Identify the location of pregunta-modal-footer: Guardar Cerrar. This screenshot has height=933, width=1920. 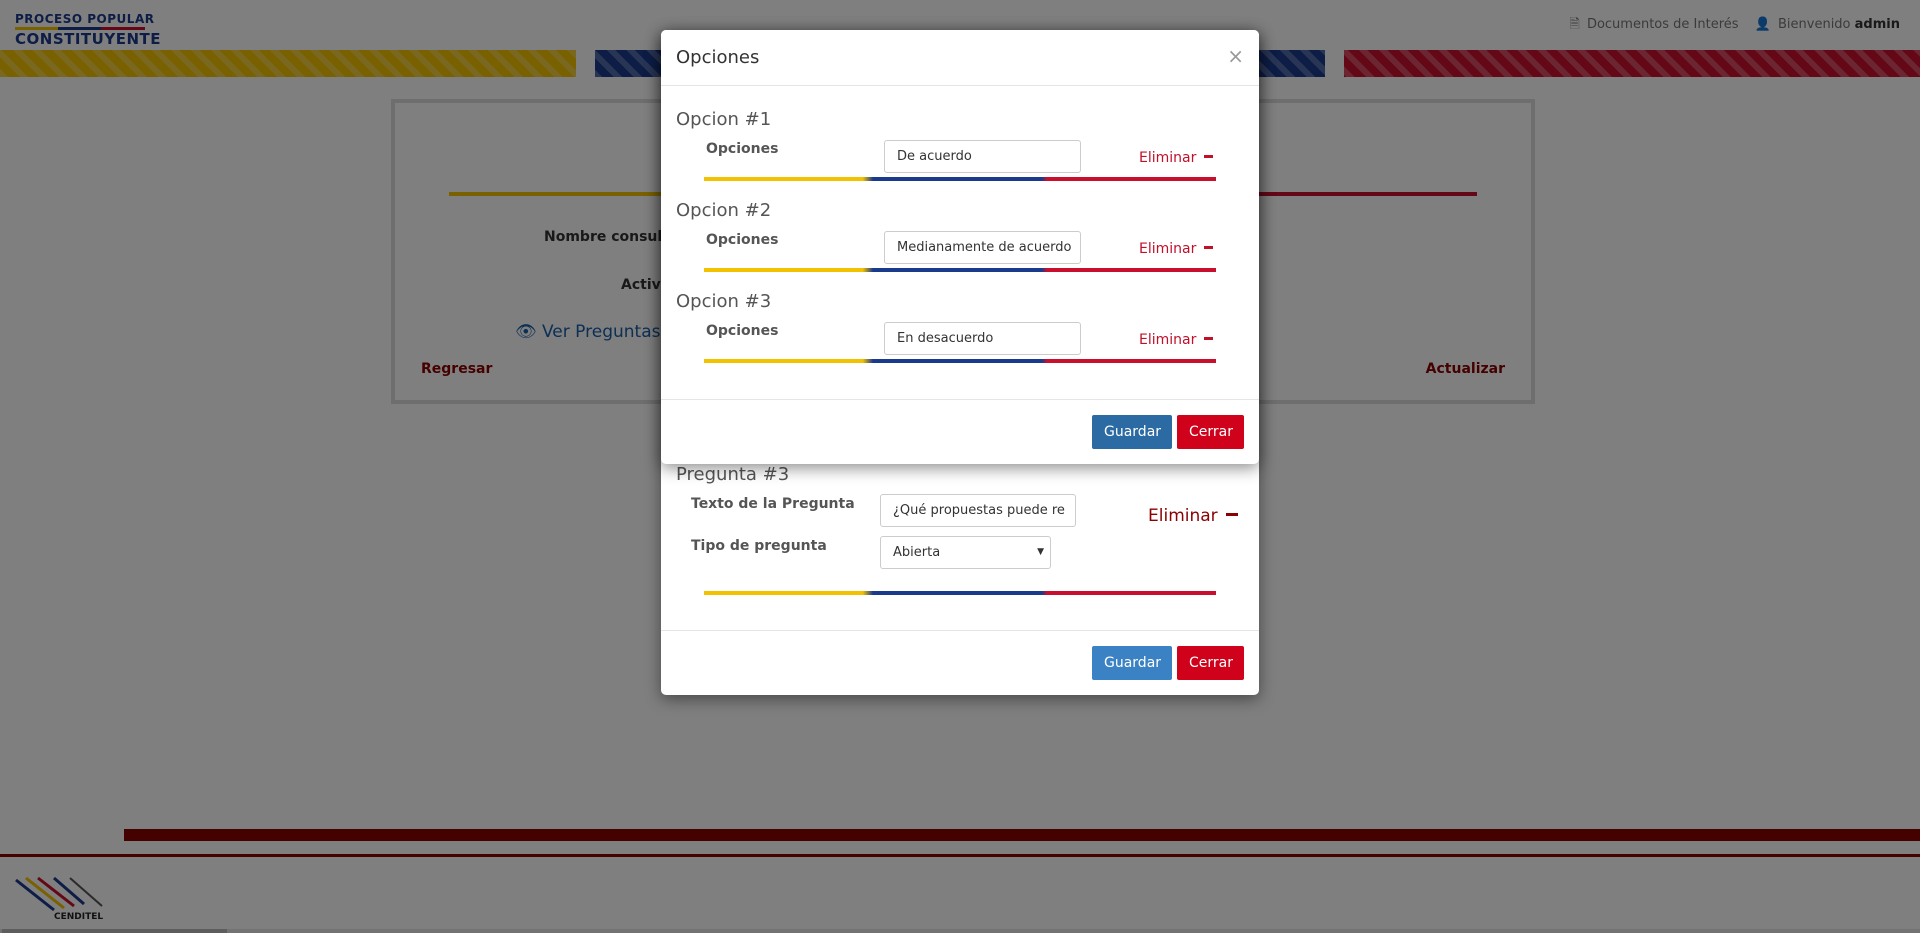
(960, 663).